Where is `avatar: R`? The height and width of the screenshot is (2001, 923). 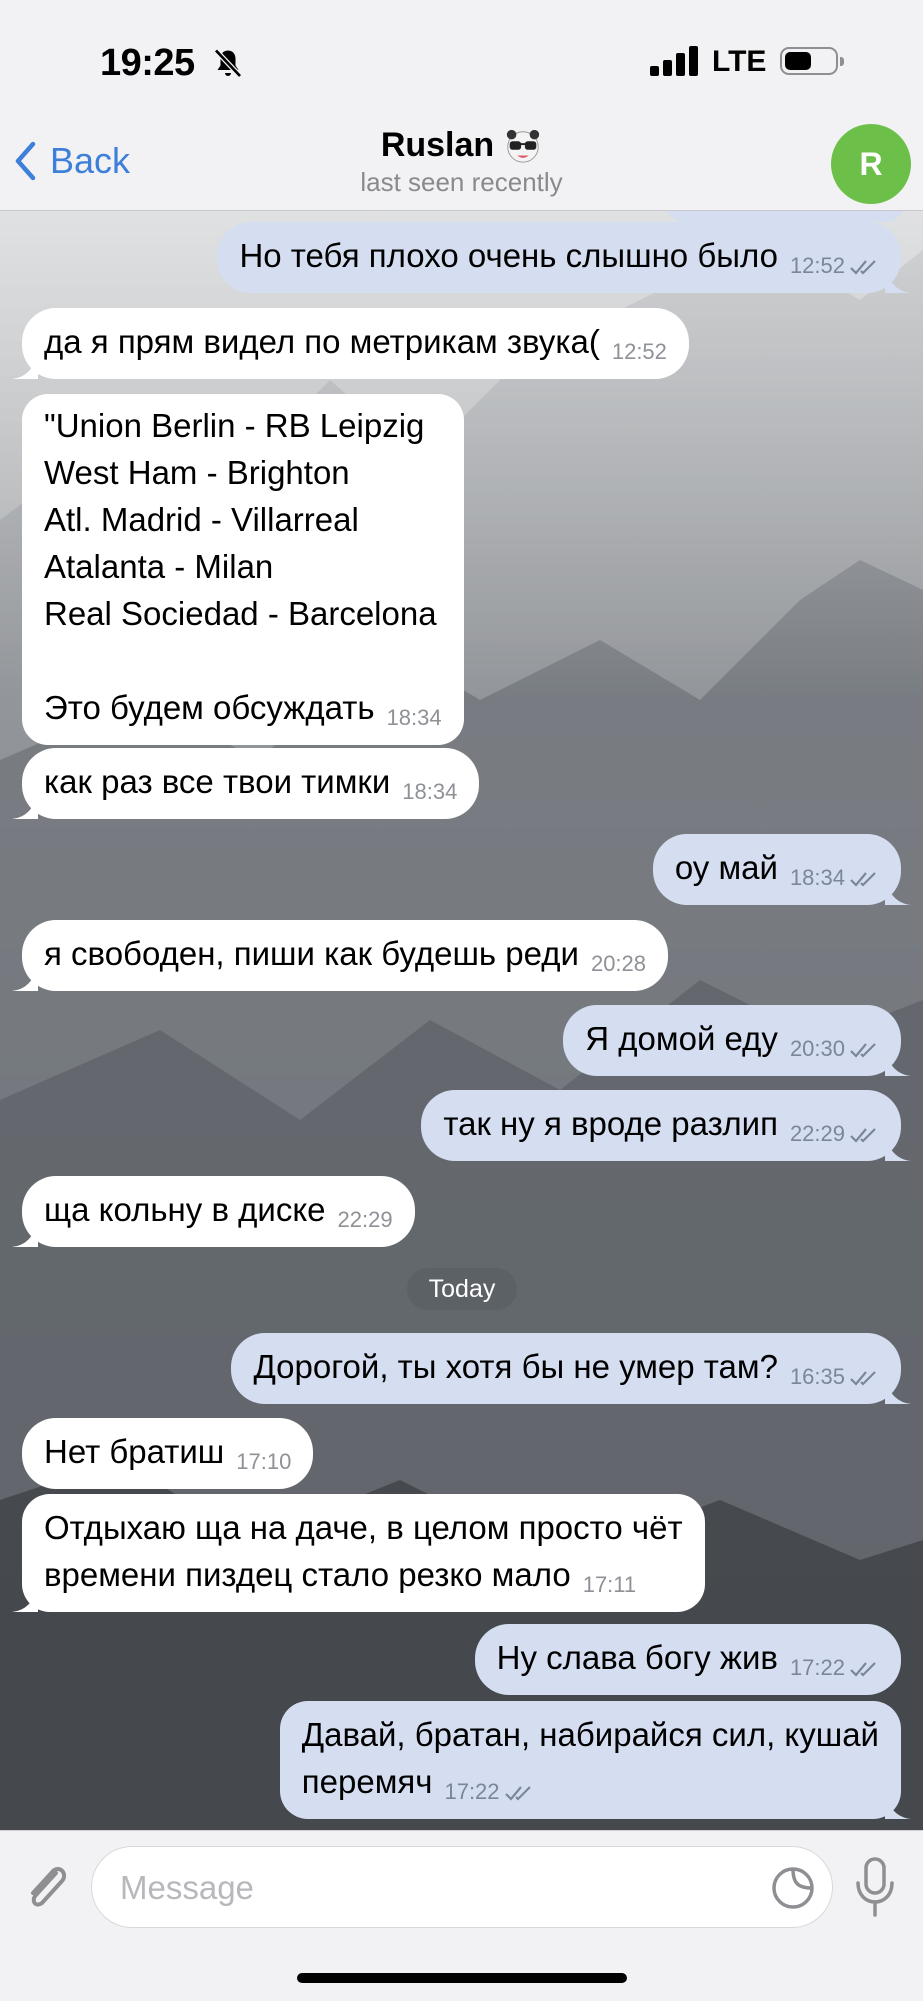
avatar: R is located at coordinates (871, 164).